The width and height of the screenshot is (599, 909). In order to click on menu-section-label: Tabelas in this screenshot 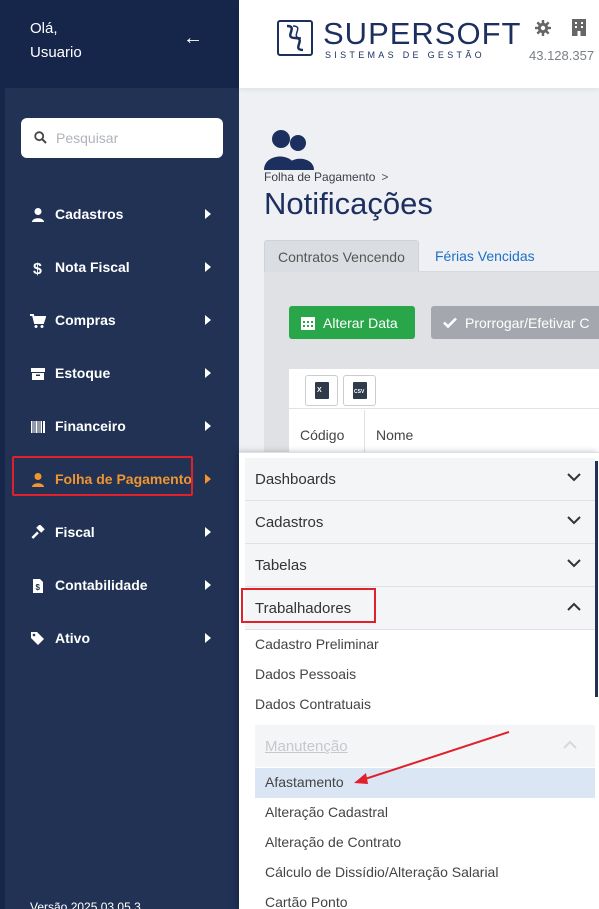, I will do `click(281, 565)`.